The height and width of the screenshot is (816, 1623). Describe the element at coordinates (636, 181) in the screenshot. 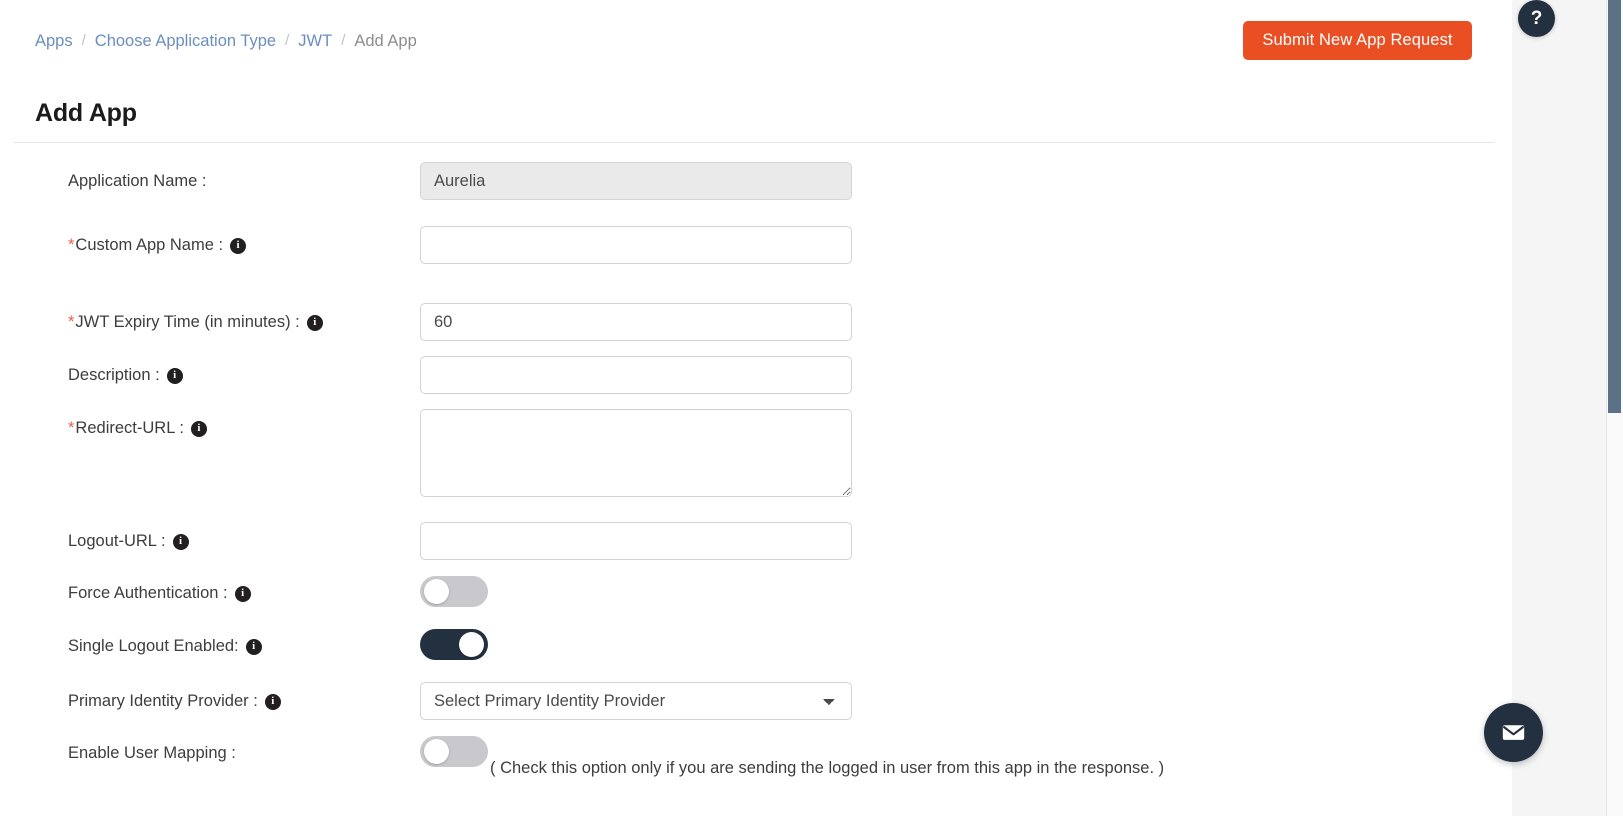

I see `application-name-input` at that location.